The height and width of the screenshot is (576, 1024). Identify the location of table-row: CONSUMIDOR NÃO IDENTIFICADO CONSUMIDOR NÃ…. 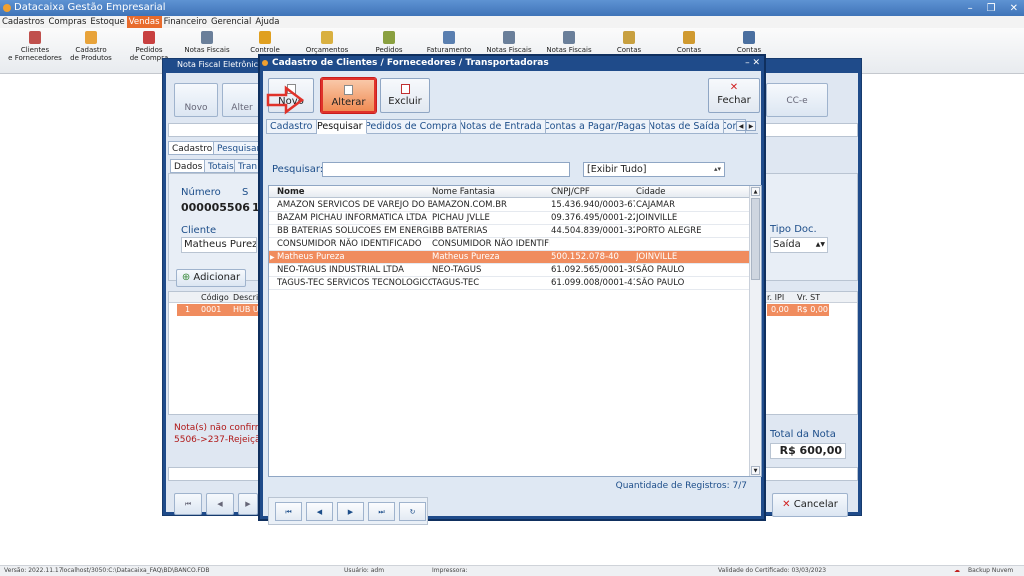
(509, 244).